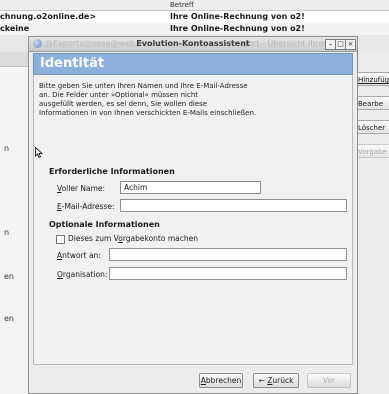 The height and width of the screenshot is (394, 389). I want to click on message-list-header: Betreff, so click(194, 5).